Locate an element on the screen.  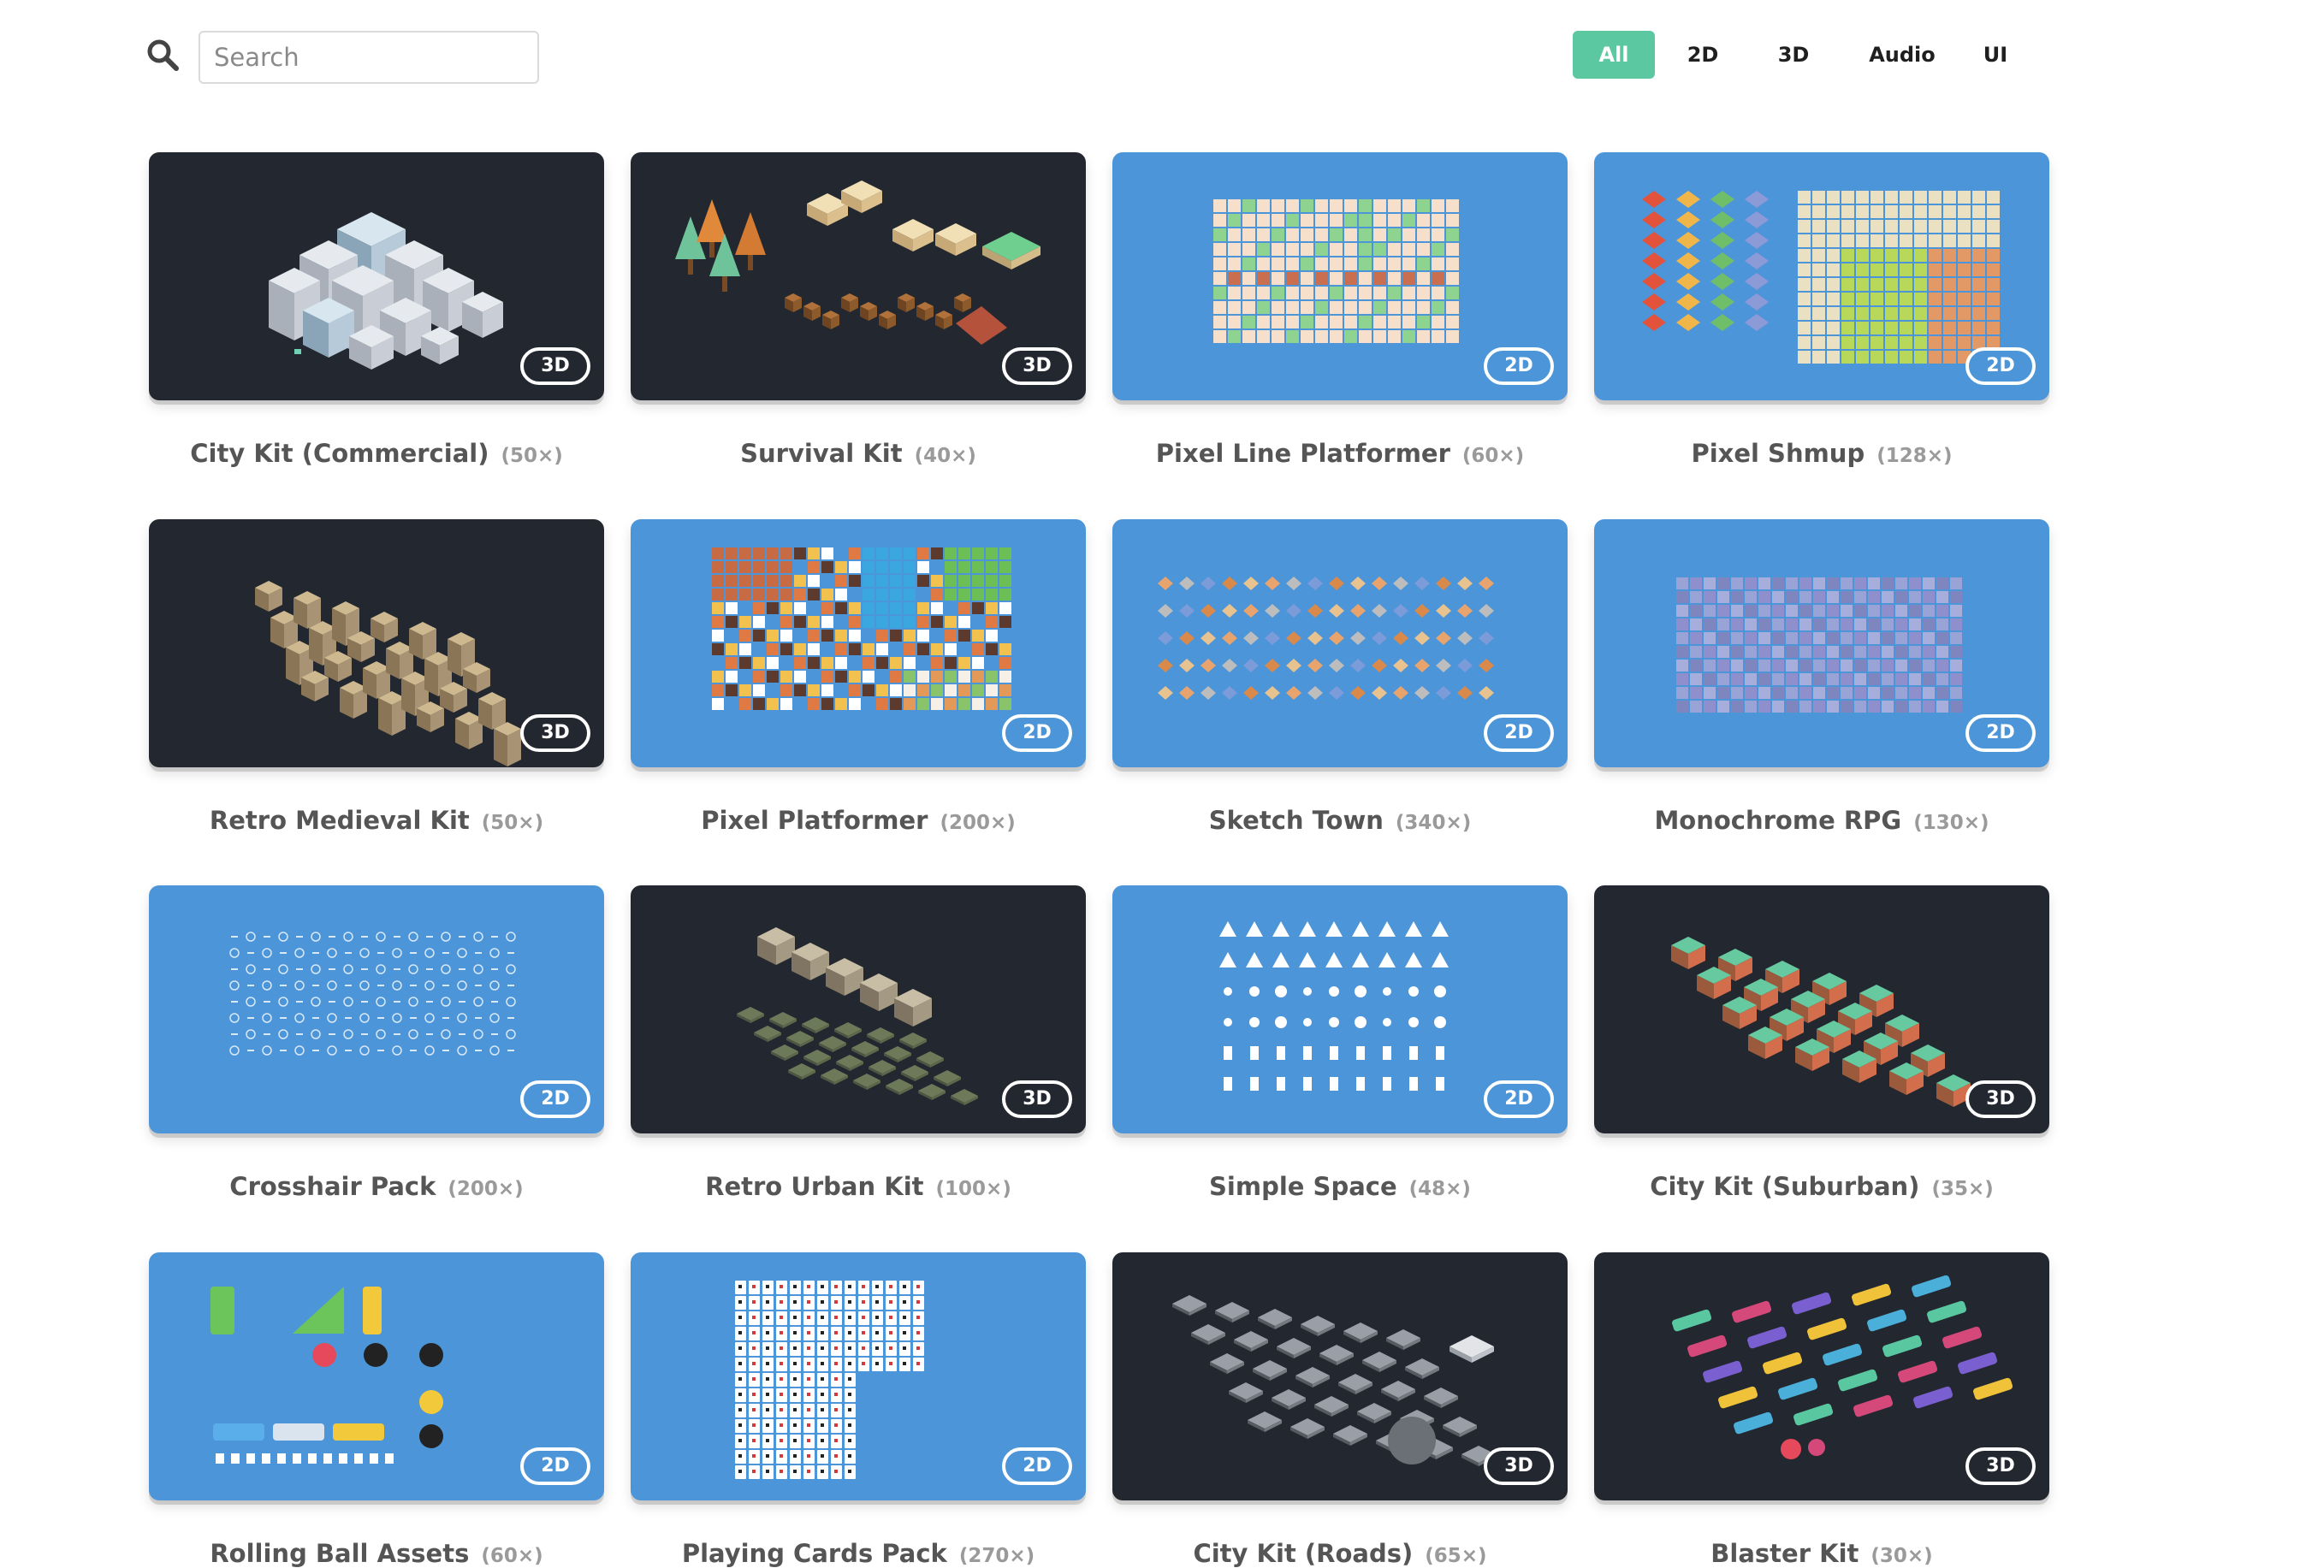
asset-count: (30×) is located at coordinates (1902, 1556).